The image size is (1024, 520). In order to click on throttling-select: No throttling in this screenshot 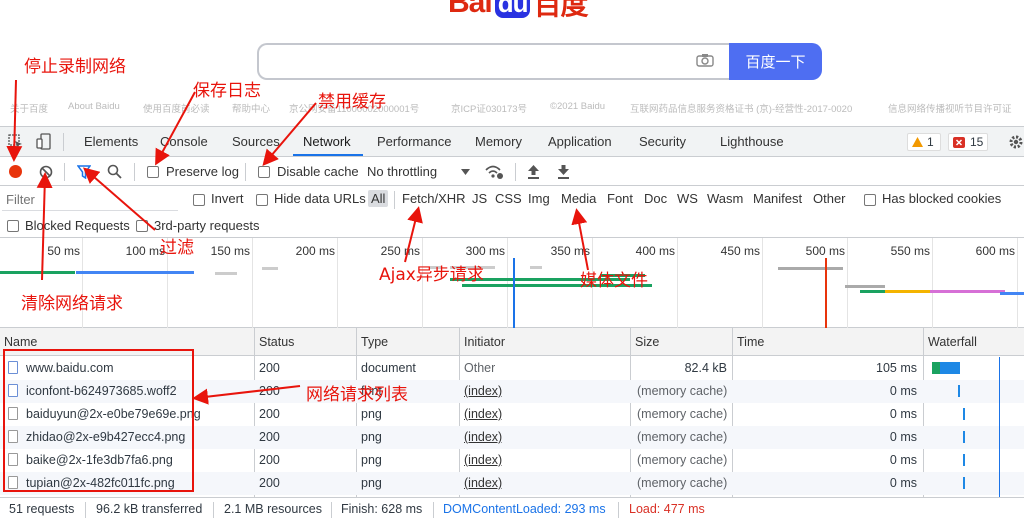, I will do `click(402, 171)`.